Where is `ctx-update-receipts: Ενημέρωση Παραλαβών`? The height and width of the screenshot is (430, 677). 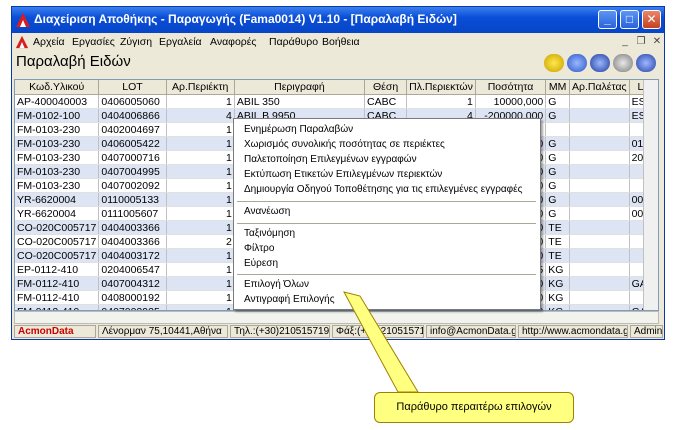 ctx-update-receipts: Ενημέρωση Παραλαβών is located at coordinates (298, 129).